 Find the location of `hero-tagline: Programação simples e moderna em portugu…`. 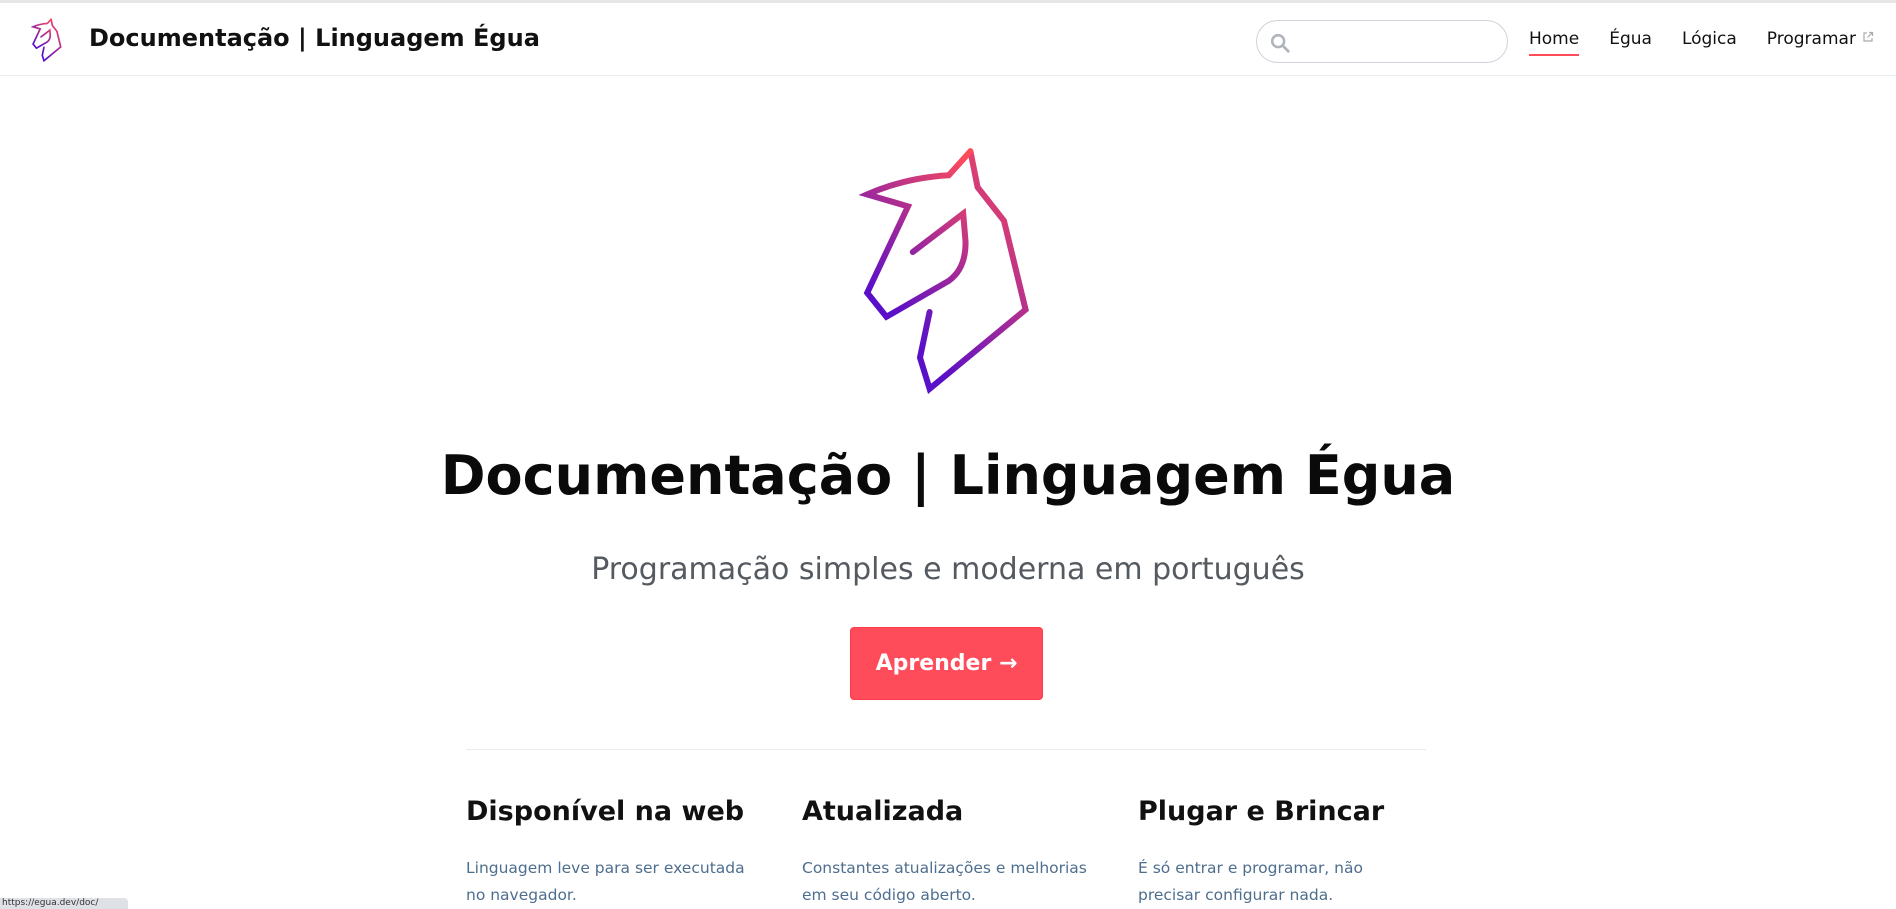

hero-tagline: Programação simples e moderna em portugu… is located at coordinates (948, 569).